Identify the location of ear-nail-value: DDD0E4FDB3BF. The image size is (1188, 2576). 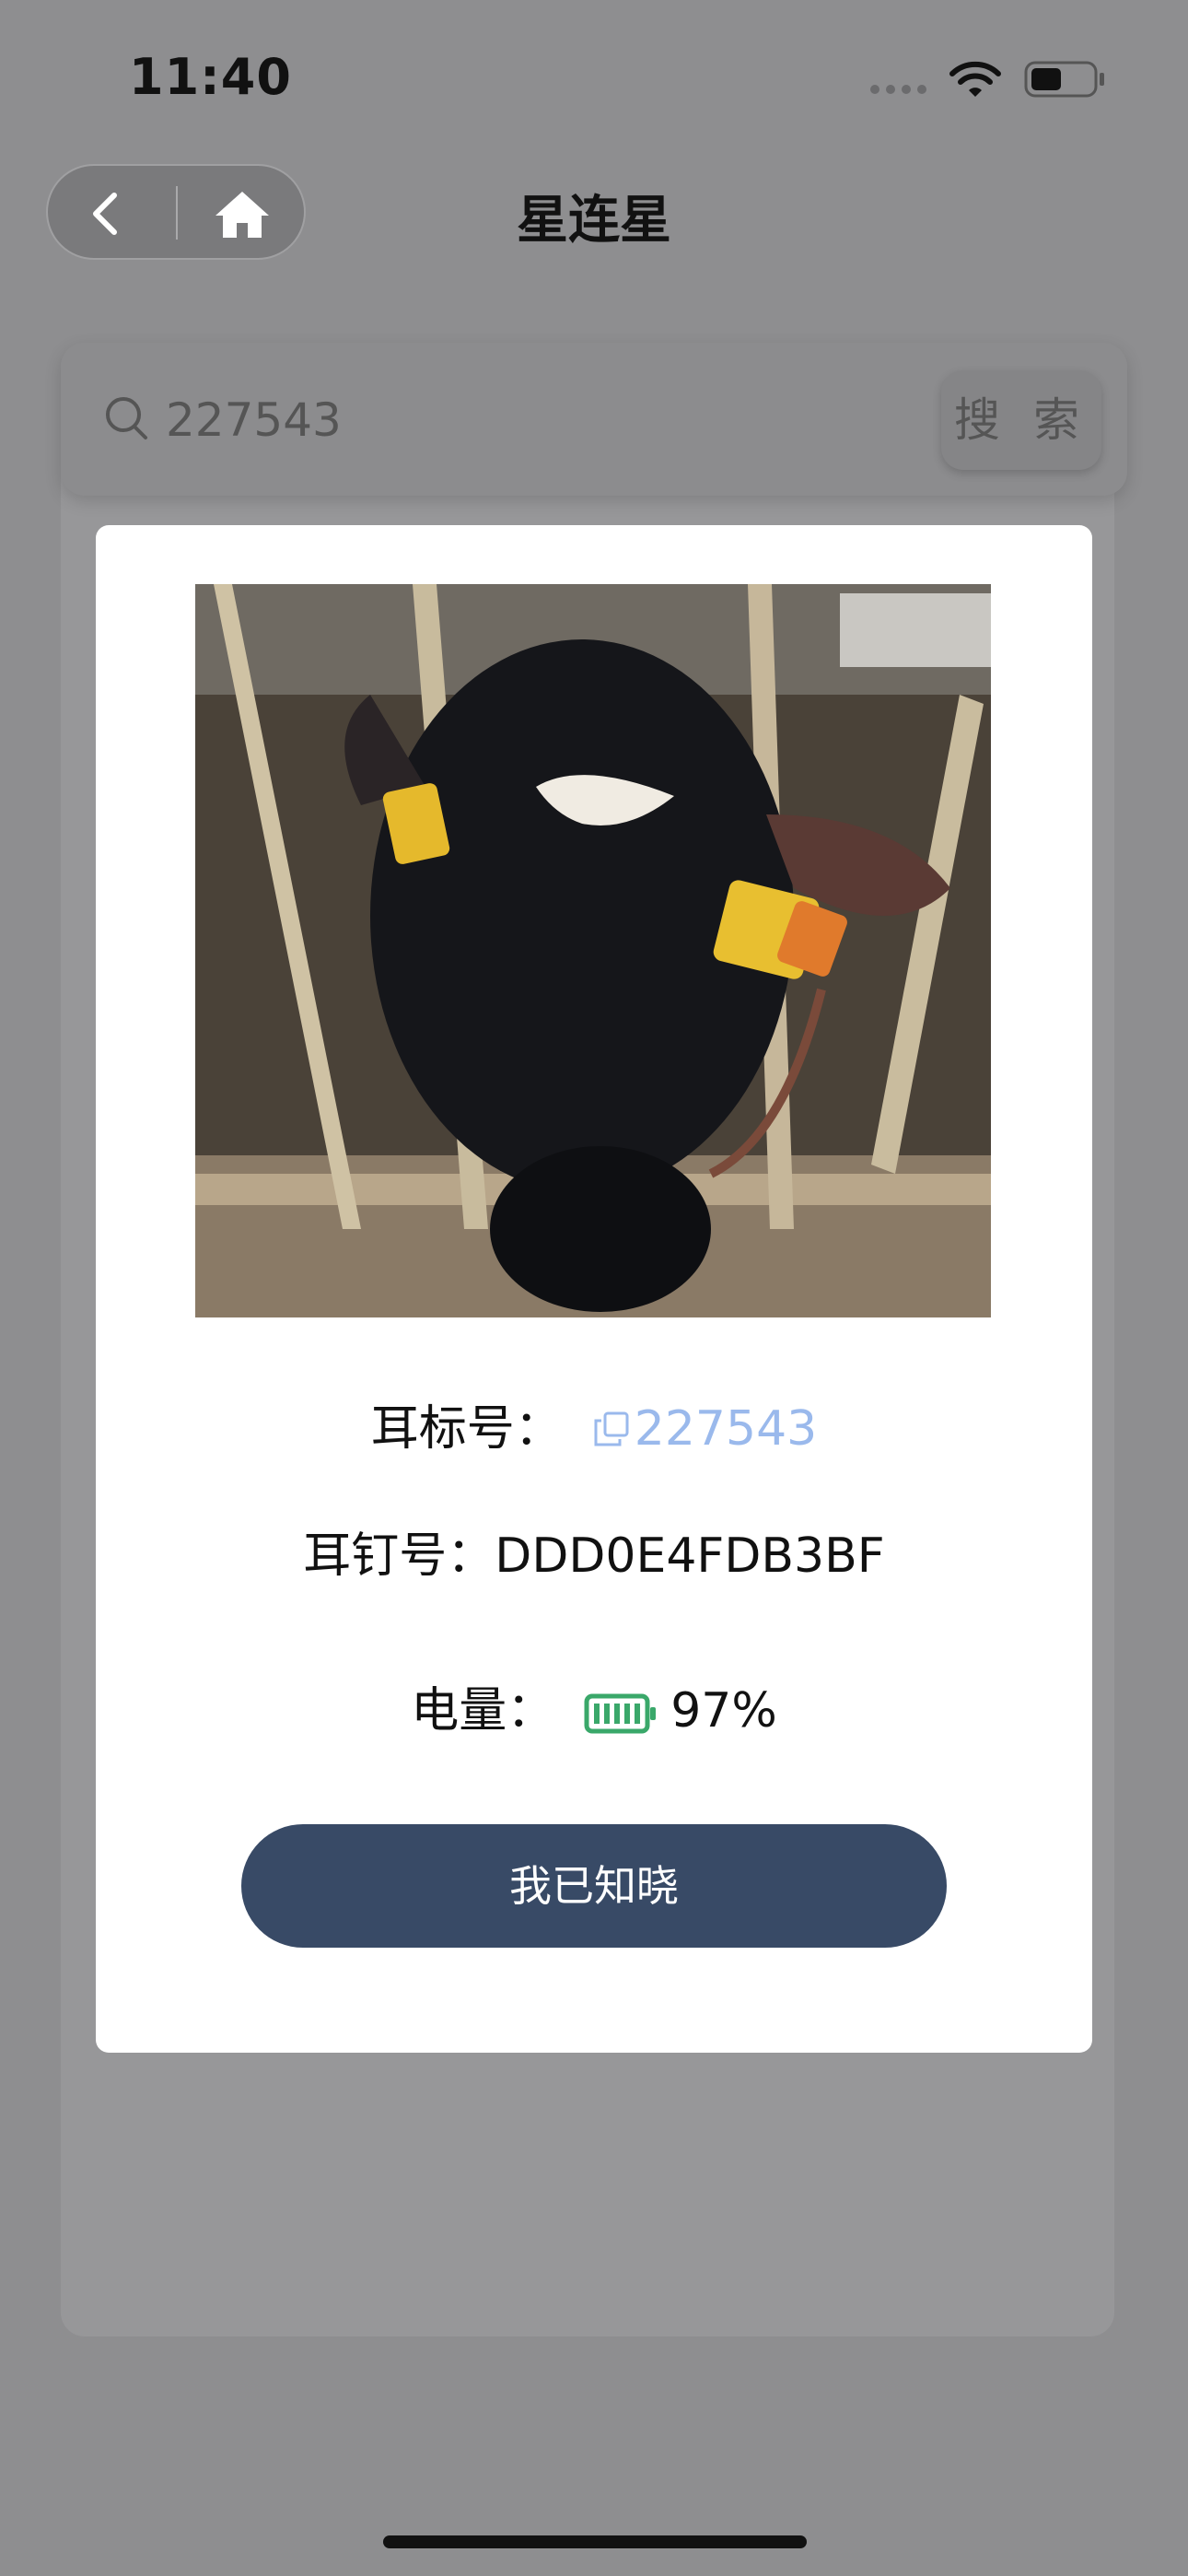
(690, 1556).